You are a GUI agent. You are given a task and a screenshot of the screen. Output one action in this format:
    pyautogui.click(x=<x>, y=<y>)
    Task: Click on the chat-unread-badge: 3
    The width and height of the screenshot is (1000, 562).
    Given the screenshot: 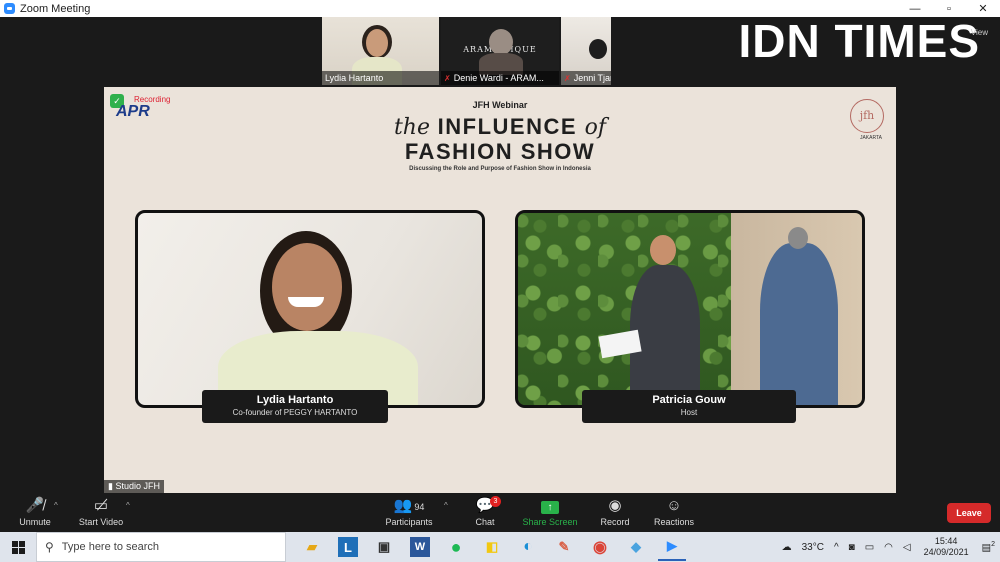 What is the action you would take?
    pyautogui.click(x=495, y=501)
    